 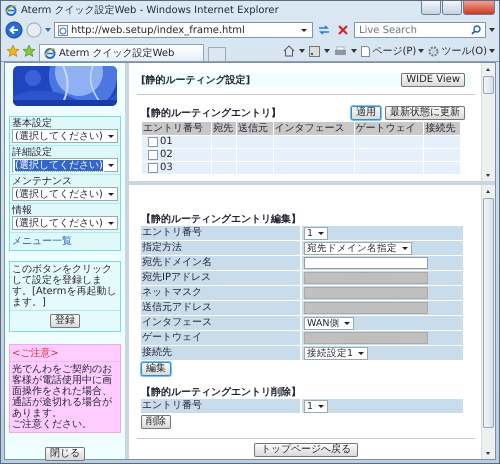 I want to click on column-header: インタフェース, so click(x=314, y=128).